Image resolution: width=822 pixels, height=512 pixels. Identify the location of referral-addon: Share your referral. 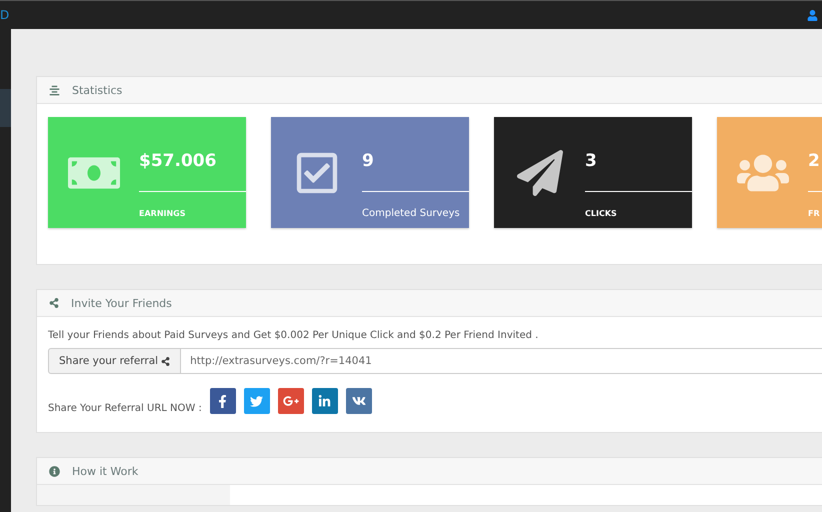
(115, 361).